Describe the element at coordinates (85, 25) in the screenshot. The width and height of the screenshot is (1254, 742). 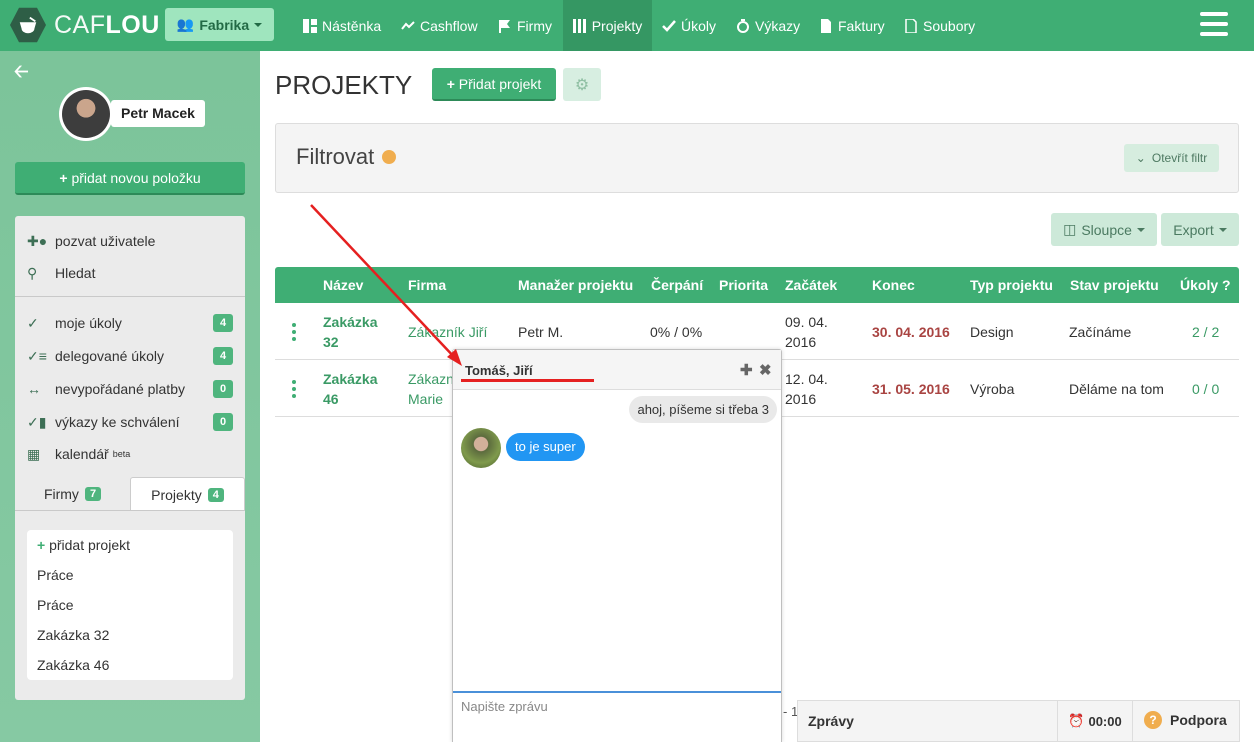
I see `caflou-logo: CAFLOU` at that location.